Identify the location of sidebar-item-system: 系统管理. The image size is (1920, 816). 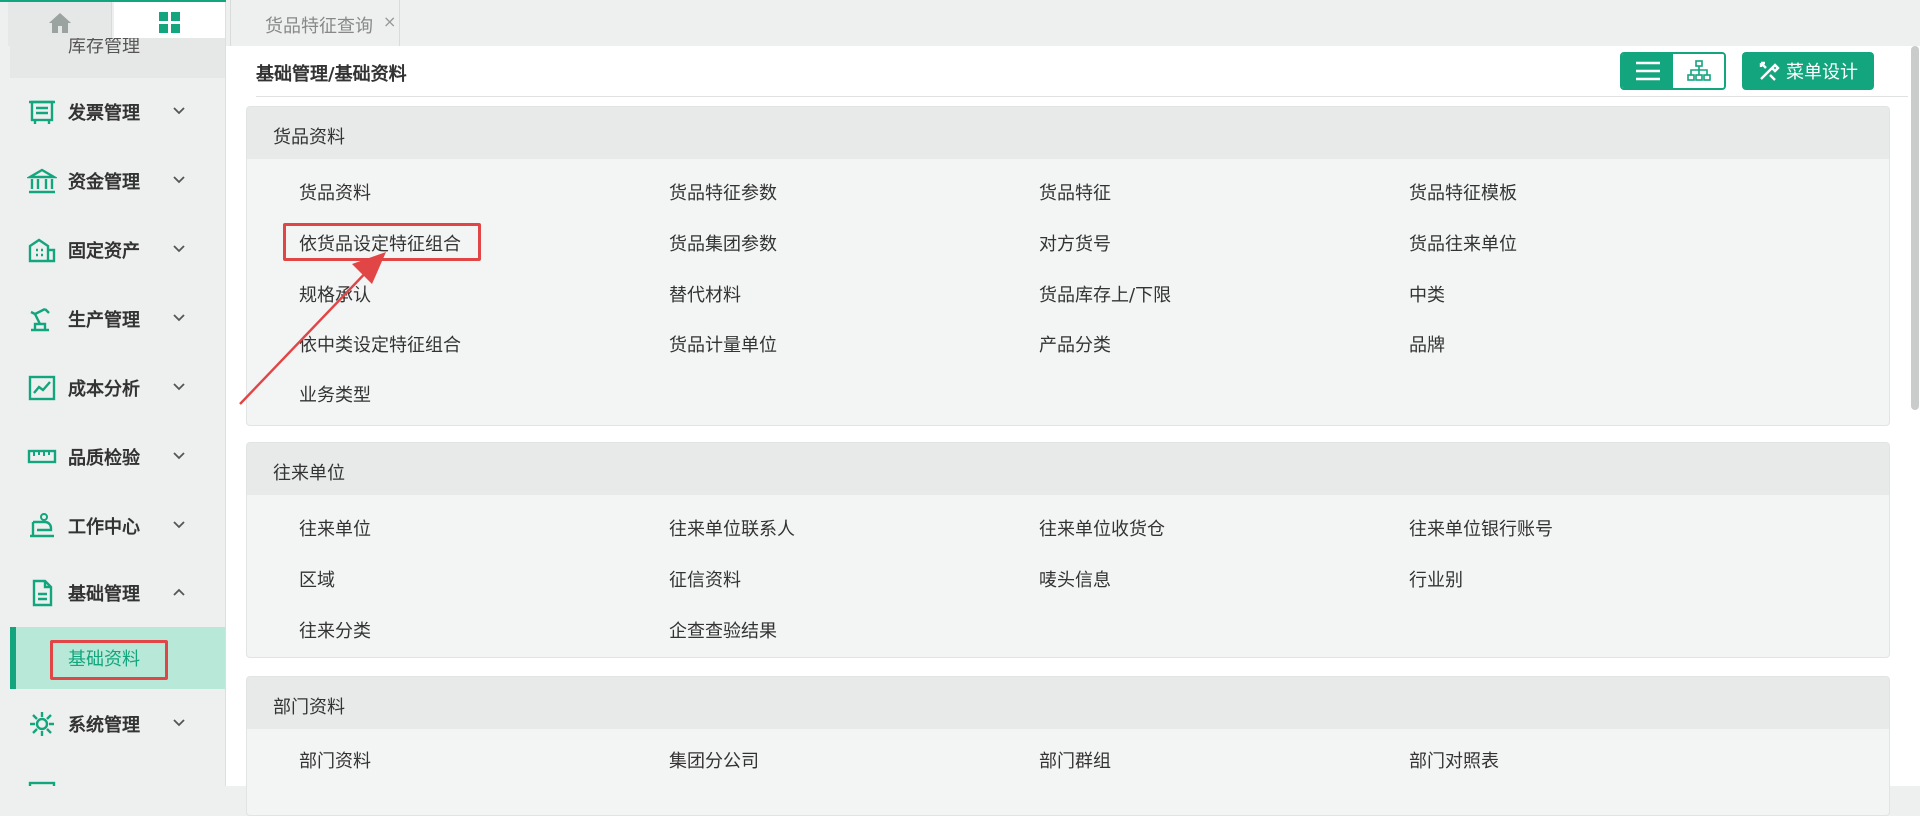
(112, 723).